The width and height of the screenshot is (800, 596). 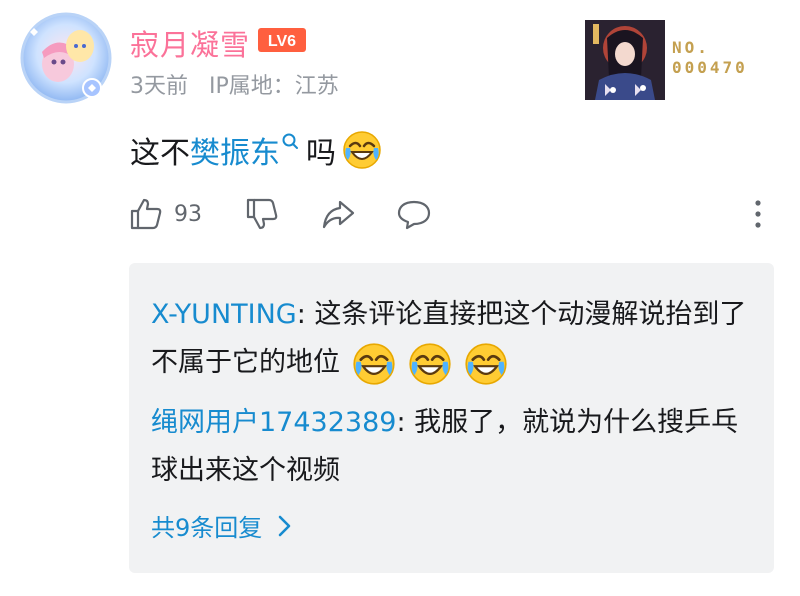 I want to click on more-options-button, so click(x=758, y=214).